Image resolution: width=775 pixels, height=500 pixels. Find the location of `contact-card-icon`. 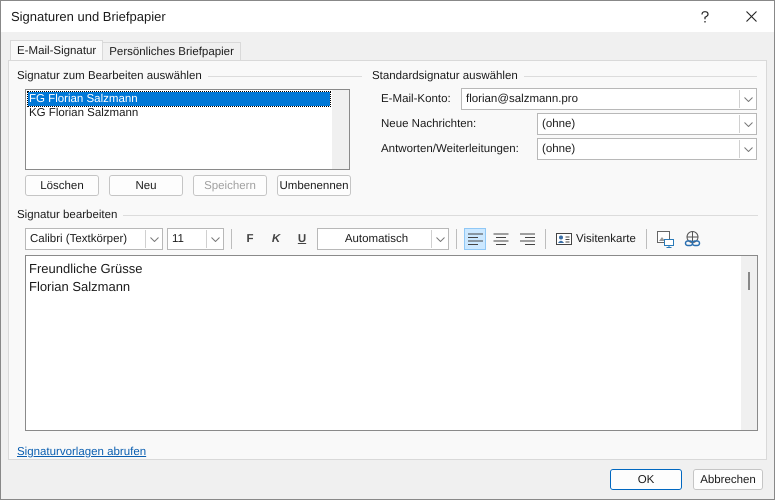

contact-card-icon is located at coordinates (564, 239).